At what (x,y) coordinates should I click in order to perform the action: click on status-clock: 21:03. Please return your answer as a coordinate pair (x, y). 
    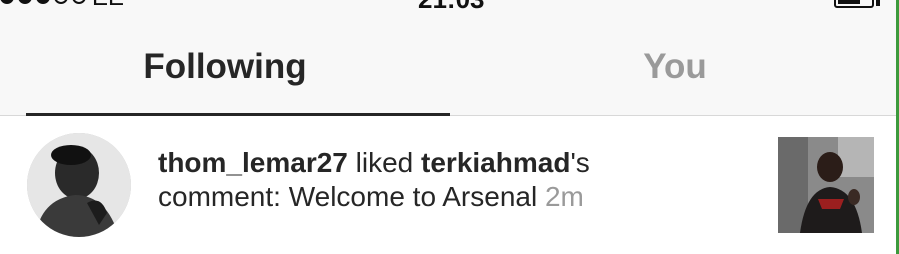
    Looking at the image, I should click on (451, 7).